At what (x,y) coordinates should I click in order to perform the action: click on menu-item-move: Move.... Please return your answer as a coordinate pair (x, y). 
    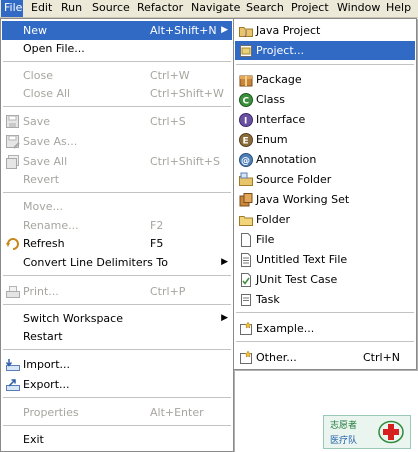
    Looking at the image, I should click on (117, 206).